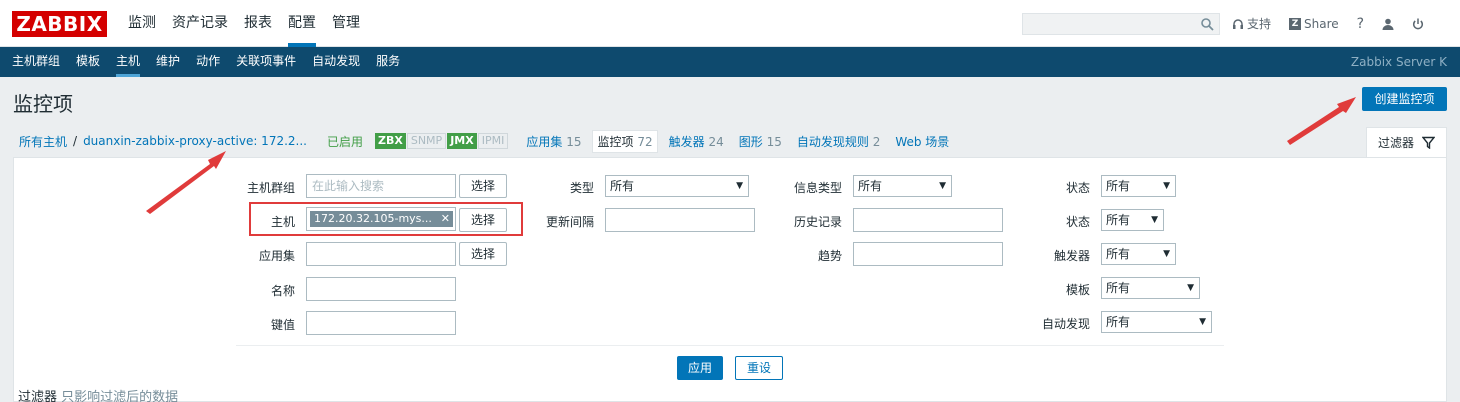 Image resolution: width=1460 pixels, height=402 pixels. What do you see at coordinates (43, 104) in the screenshot?
I see `page-title: 监控项` at bounding box center [43, 104].